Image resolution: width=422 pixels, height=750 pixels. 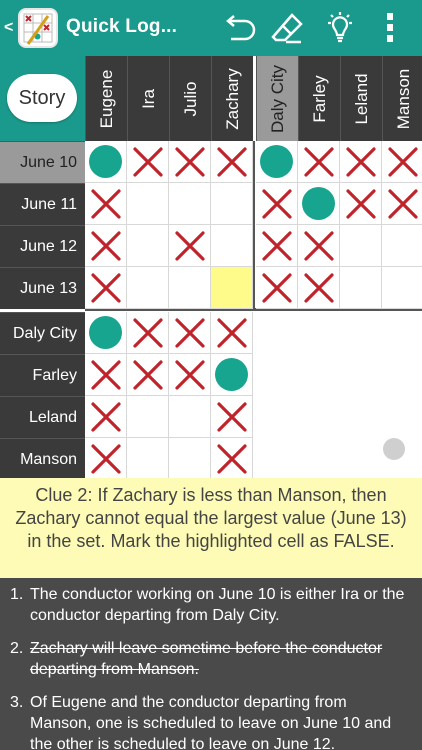 I want to click on column-header-leland: Leland, so click(x=361, y=98).